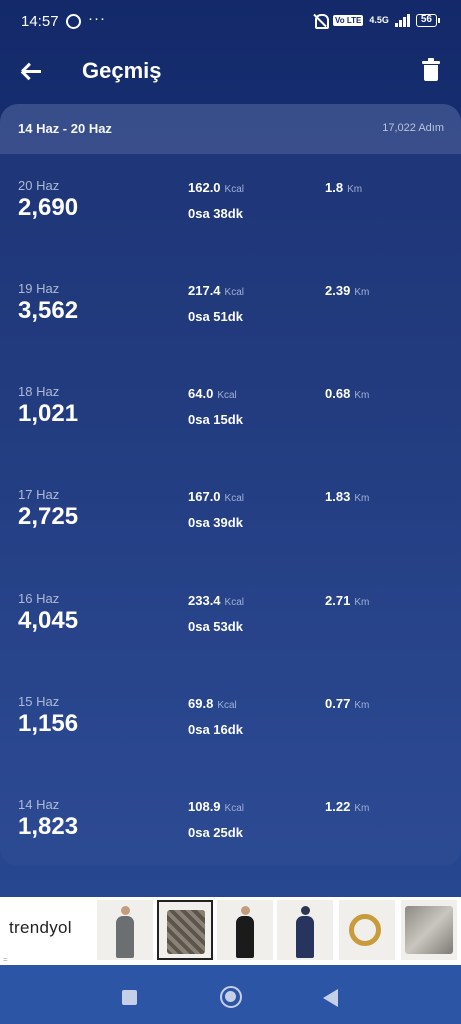 The image size is (461, 1024). I want to click on ad-banner: trendyol =, so click(230, 931).